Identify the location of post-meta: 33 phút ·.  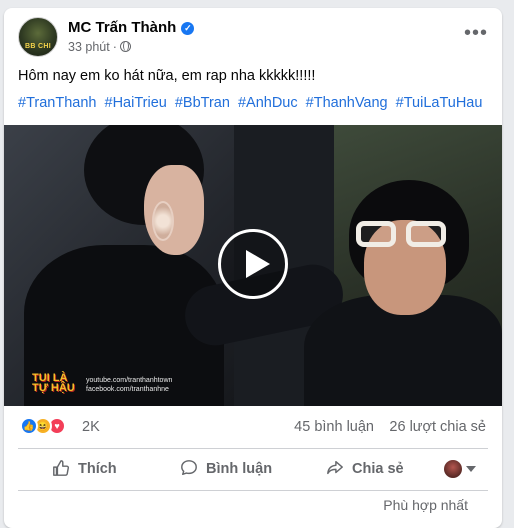
(99, 47).